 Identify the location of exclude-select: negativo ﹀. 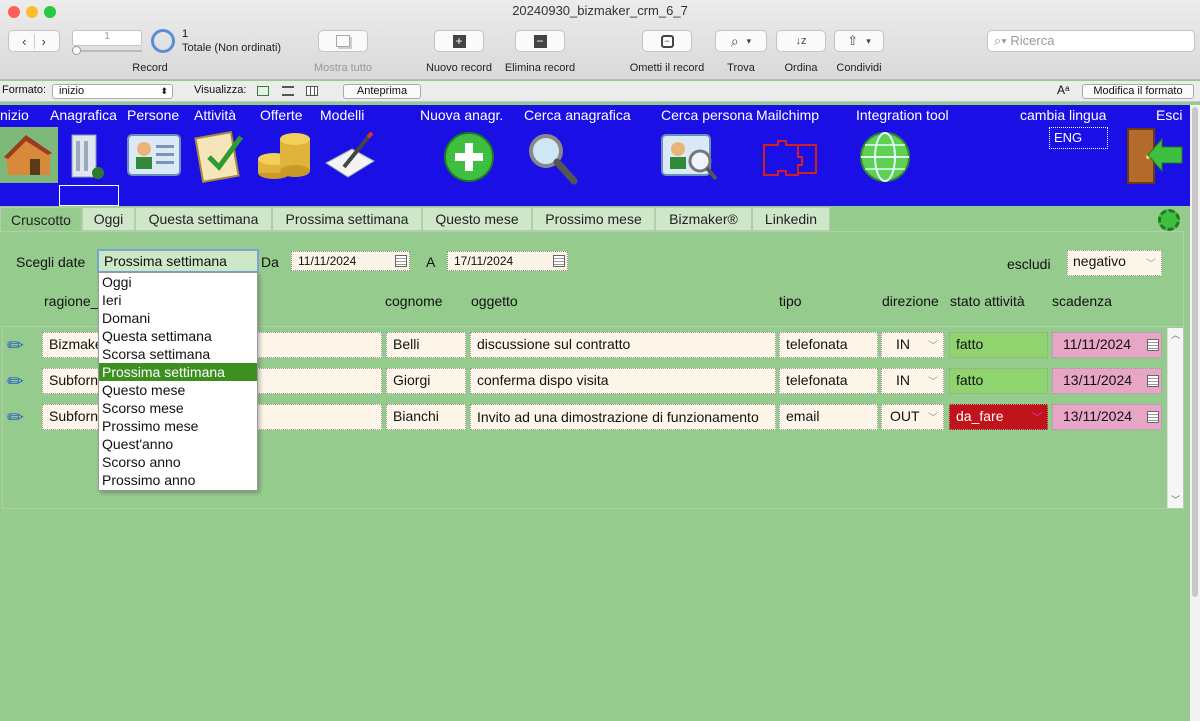
(1114, 263).